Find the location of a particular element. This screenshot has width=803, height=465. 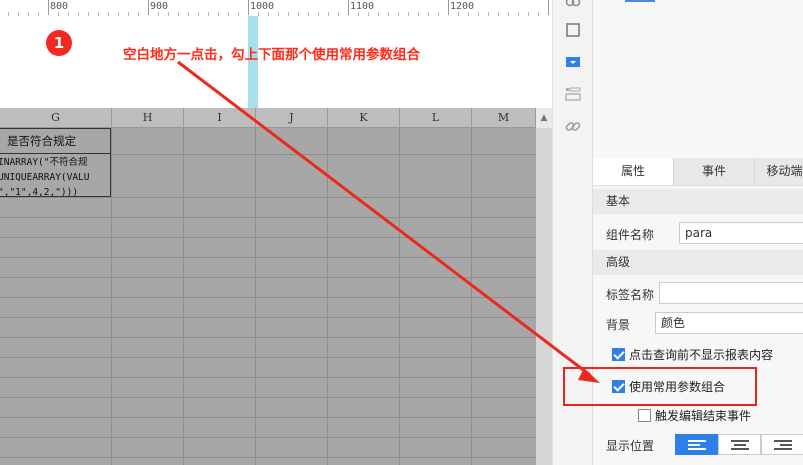

horizontal-ruler: 800 900 1000 1100 1200 is located at coordinates (276, 8).